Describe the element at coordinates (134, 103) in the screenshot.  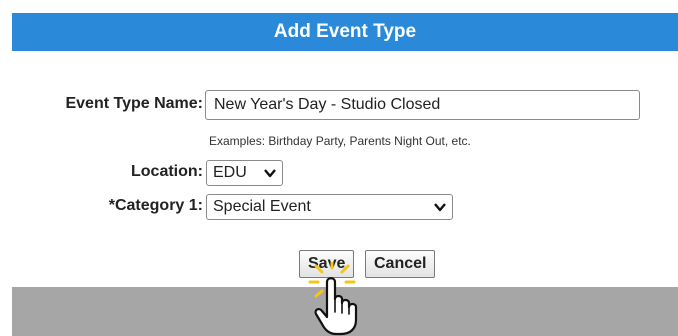
I see `event-type-name-label: Event Type Name:` at that location.